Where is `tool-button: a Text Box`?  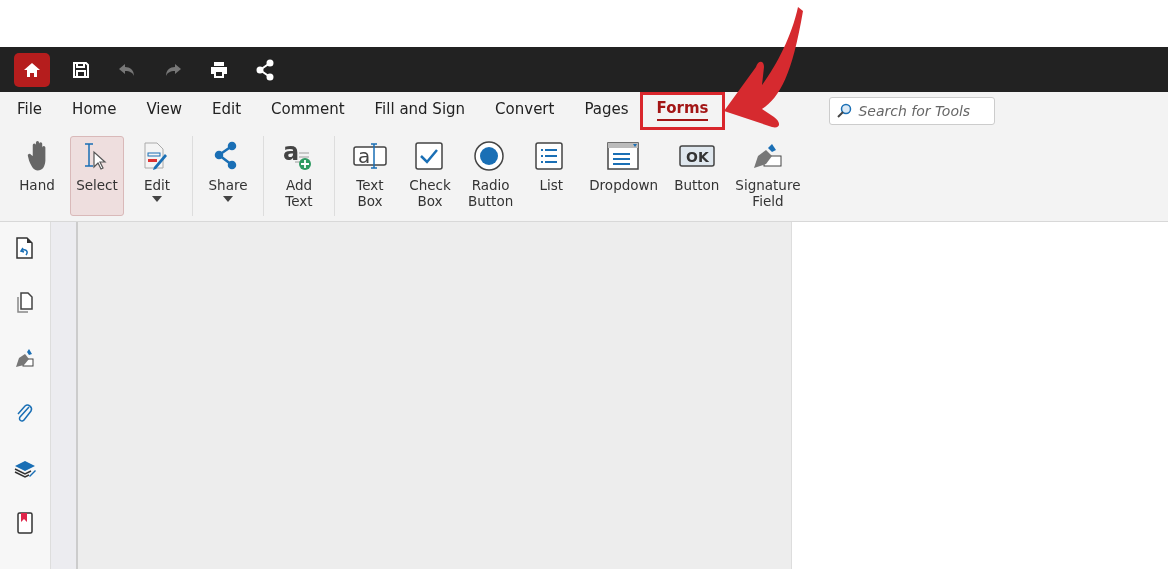 tool-button: a Text Box is located at coordinates (370, 176).